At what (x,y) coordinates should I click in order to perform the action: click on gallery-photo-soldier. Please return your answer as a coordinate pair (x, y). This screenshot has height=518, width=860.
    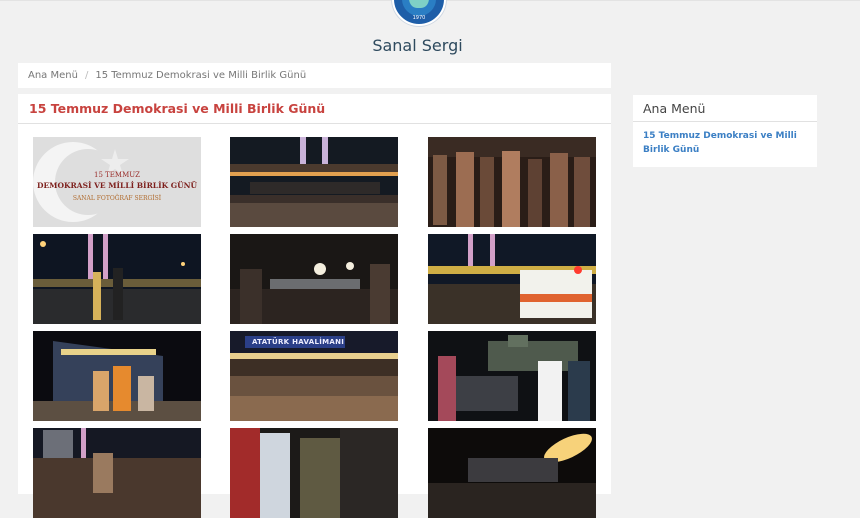
    Looking at the image, I should click on (314, 473).